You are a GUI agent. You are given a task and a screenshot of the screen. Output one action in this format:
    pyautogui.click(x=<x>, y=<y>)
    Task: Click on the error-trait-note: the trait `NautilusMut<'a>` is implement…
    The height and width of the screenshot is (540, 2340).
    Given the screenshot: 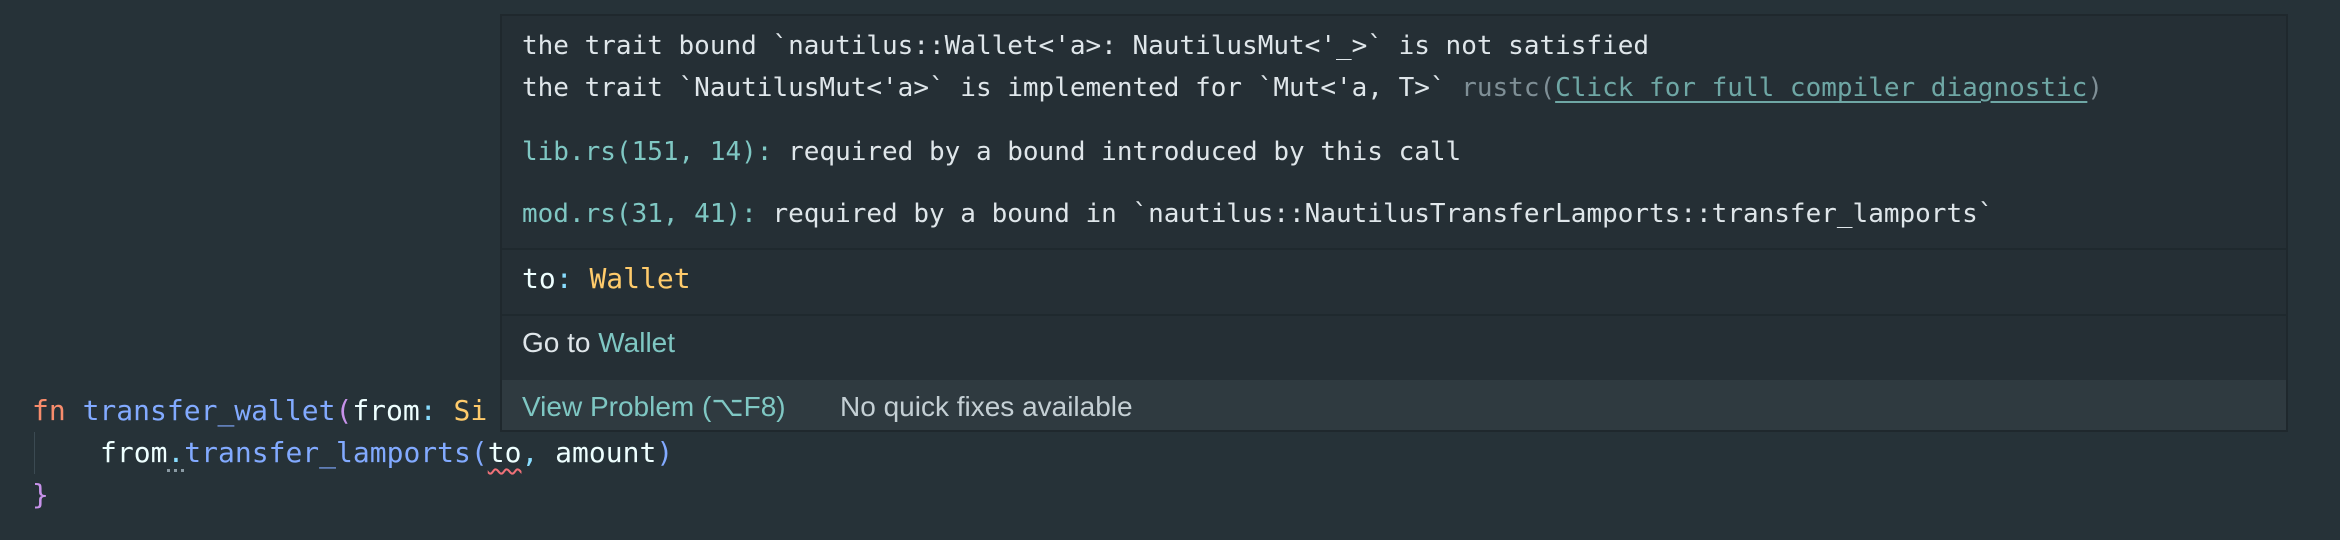 What is the action you would take?
    pyautogui.click(x=992, y=88)
    